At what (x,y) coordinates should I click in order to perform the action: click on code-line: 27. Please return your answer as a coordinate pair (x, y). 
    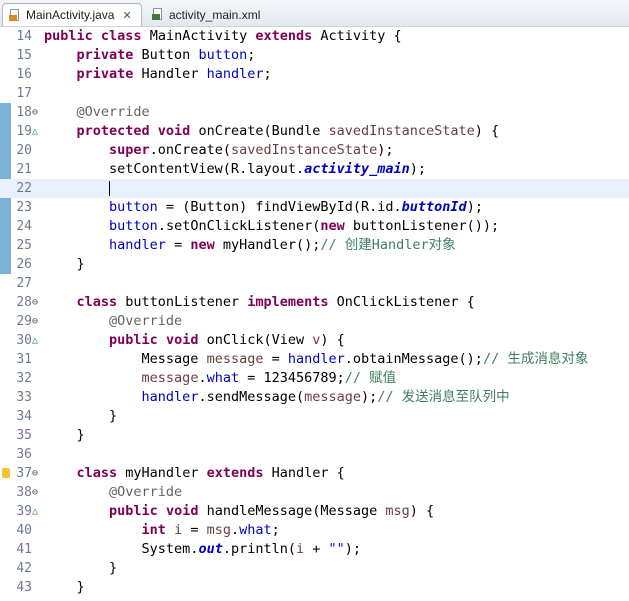
    Looking at the image, I should click on (314, 283).